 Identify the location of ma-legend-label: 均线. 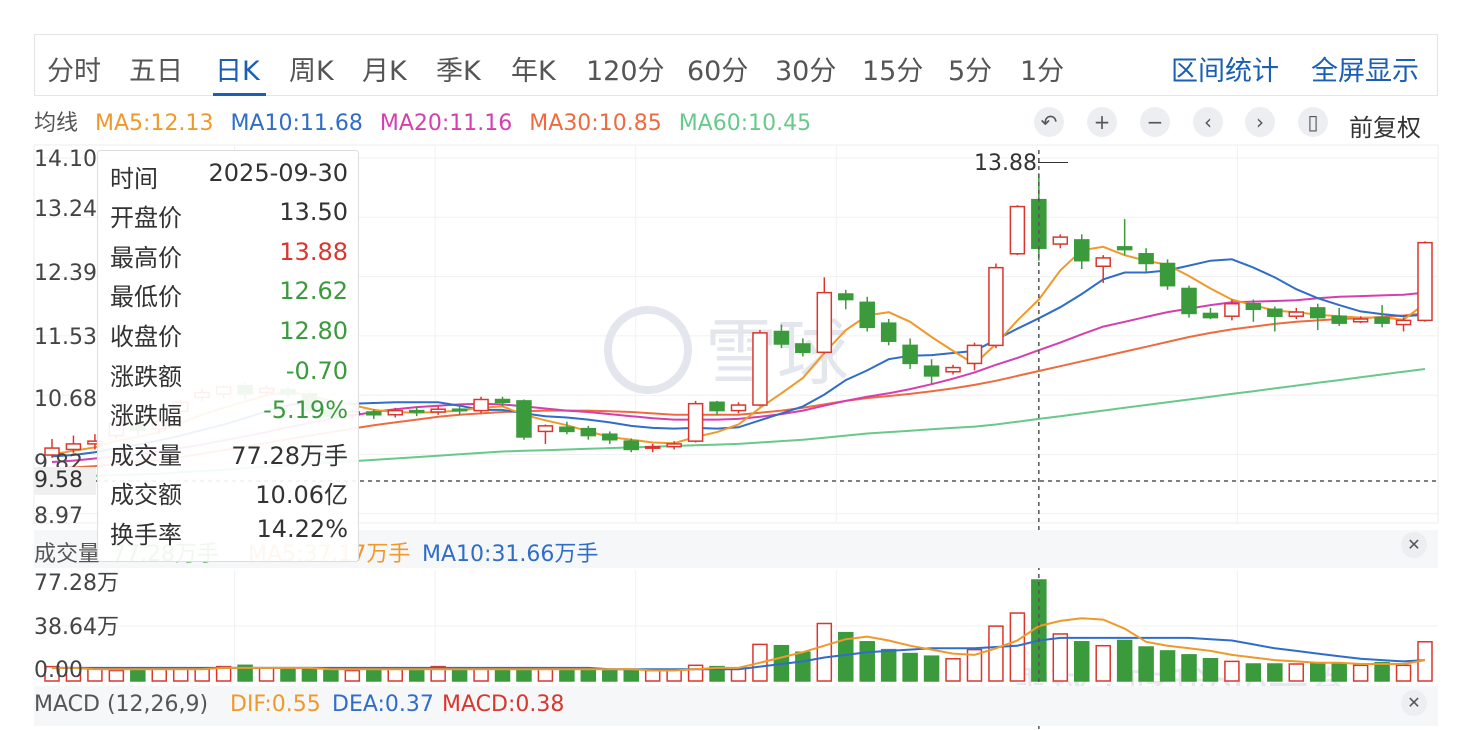
(56, 123).